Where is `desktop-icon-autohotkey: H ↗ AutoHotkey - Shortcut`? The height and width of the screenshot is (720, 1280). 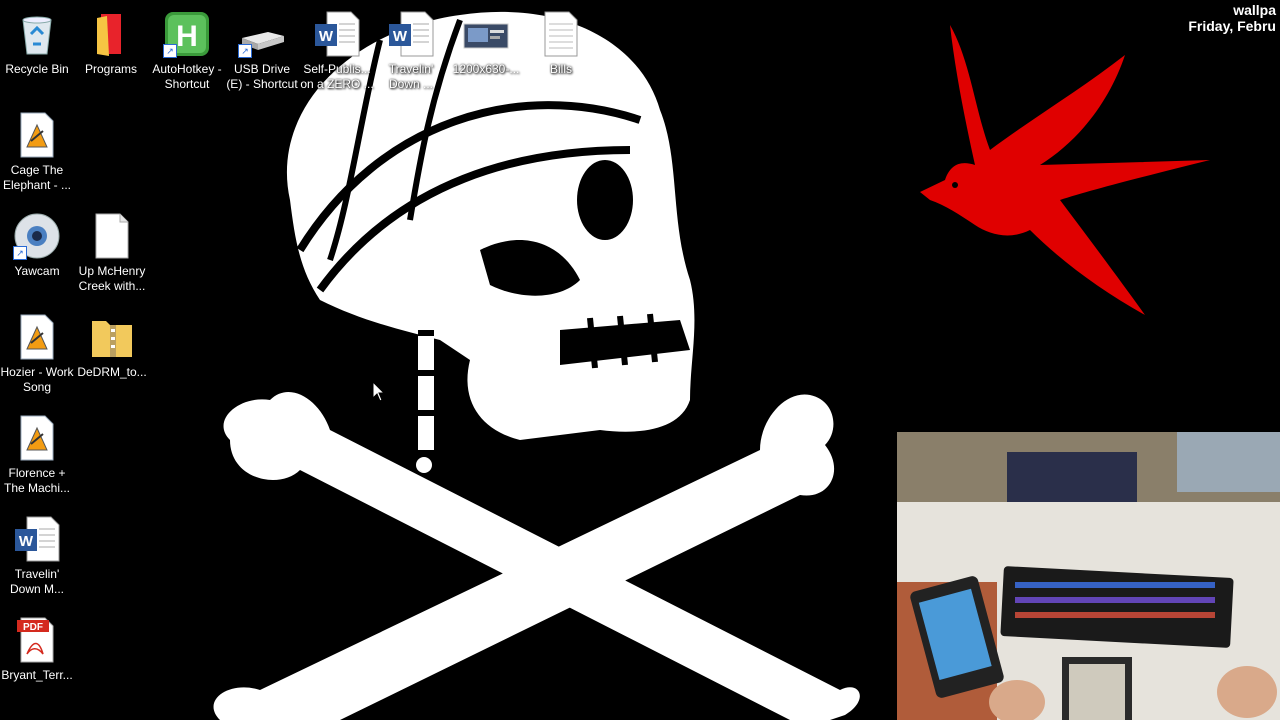
desktop-icon-autohotkey: H ↗ AutoHotkey - Shortcut is located at coordinates (187, 48).